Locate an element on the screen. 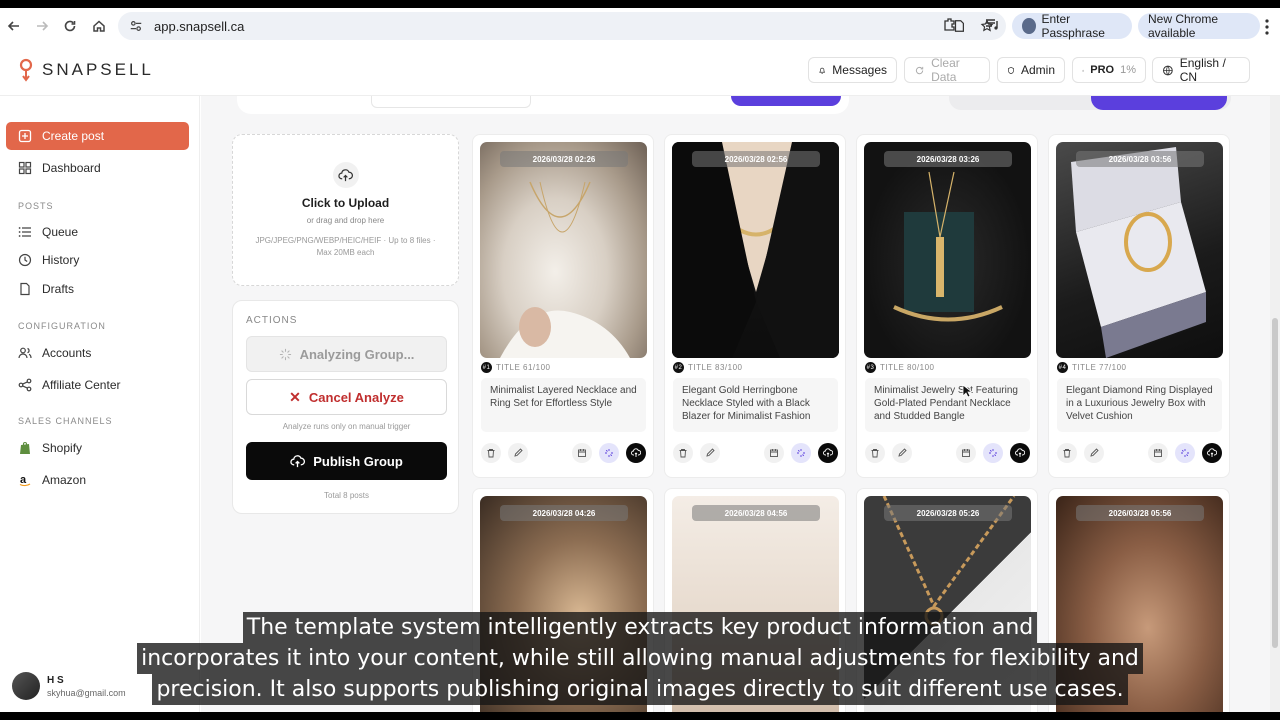  total-posts: Total 8 posts is located at coordinates (346, 495).